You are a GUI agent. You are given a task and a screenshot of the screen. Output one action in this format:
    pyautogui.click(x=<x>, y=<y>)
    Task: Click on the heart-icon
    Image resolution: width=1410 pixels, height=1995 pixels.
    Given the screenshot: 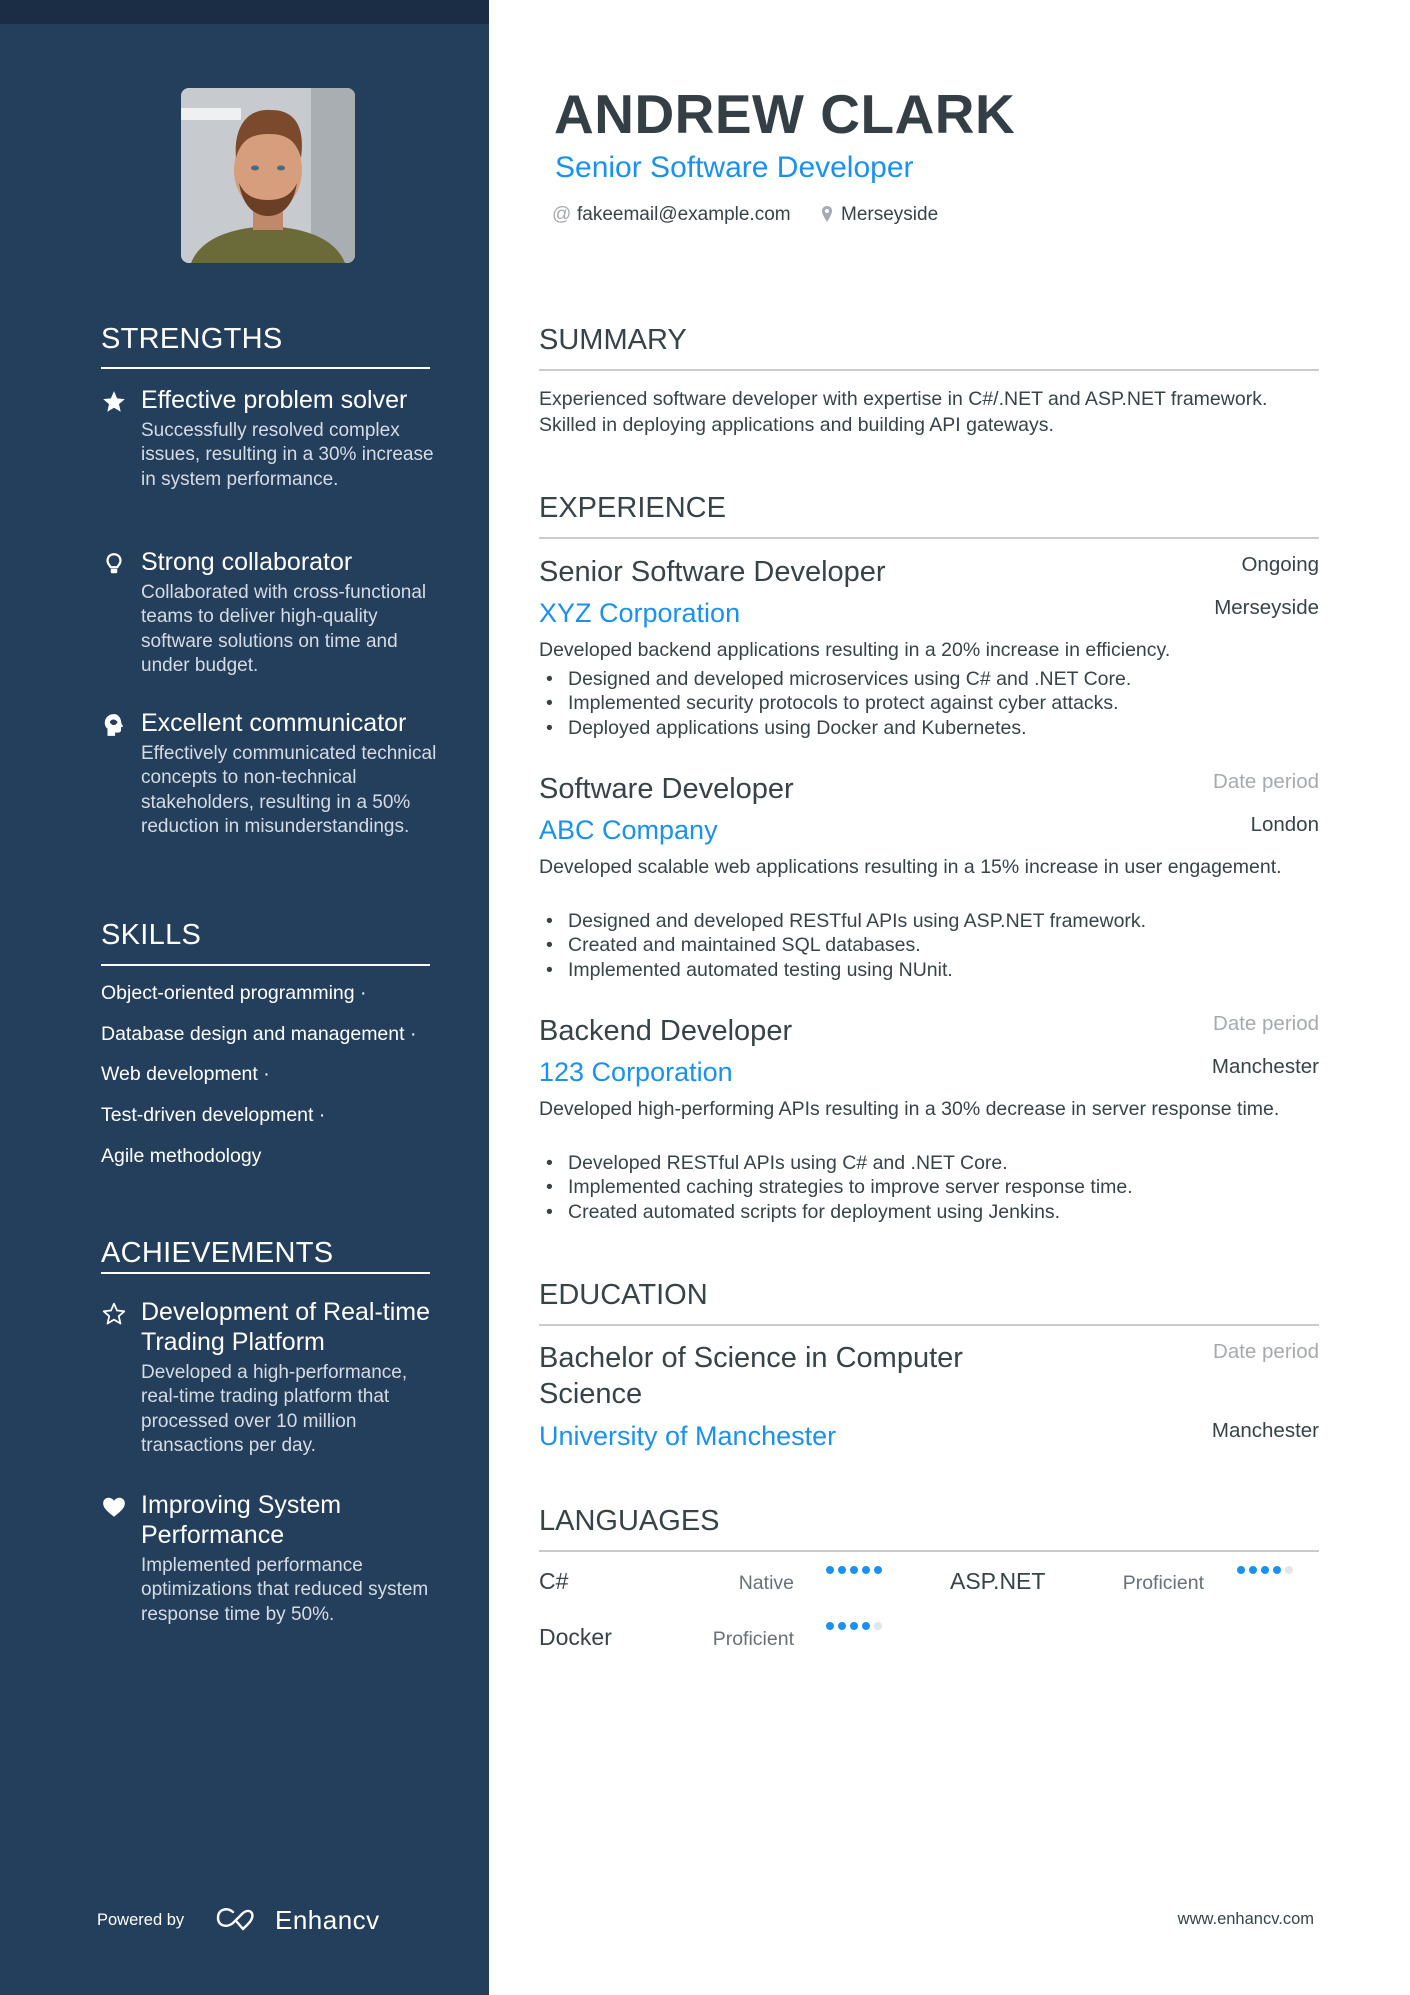 What is the action you would take?
    pyautogui.click(x=114, y=1507)
    